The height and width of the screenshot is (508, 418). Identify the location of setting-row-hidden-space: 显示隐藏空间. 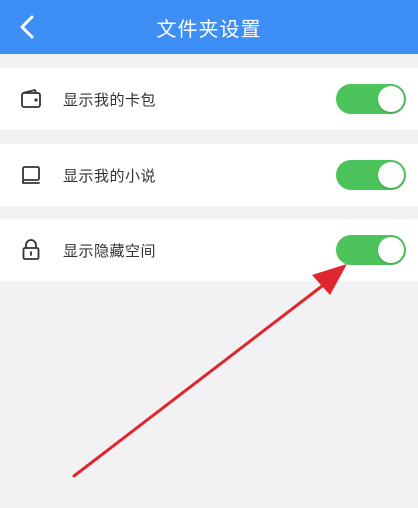
(209, 250).